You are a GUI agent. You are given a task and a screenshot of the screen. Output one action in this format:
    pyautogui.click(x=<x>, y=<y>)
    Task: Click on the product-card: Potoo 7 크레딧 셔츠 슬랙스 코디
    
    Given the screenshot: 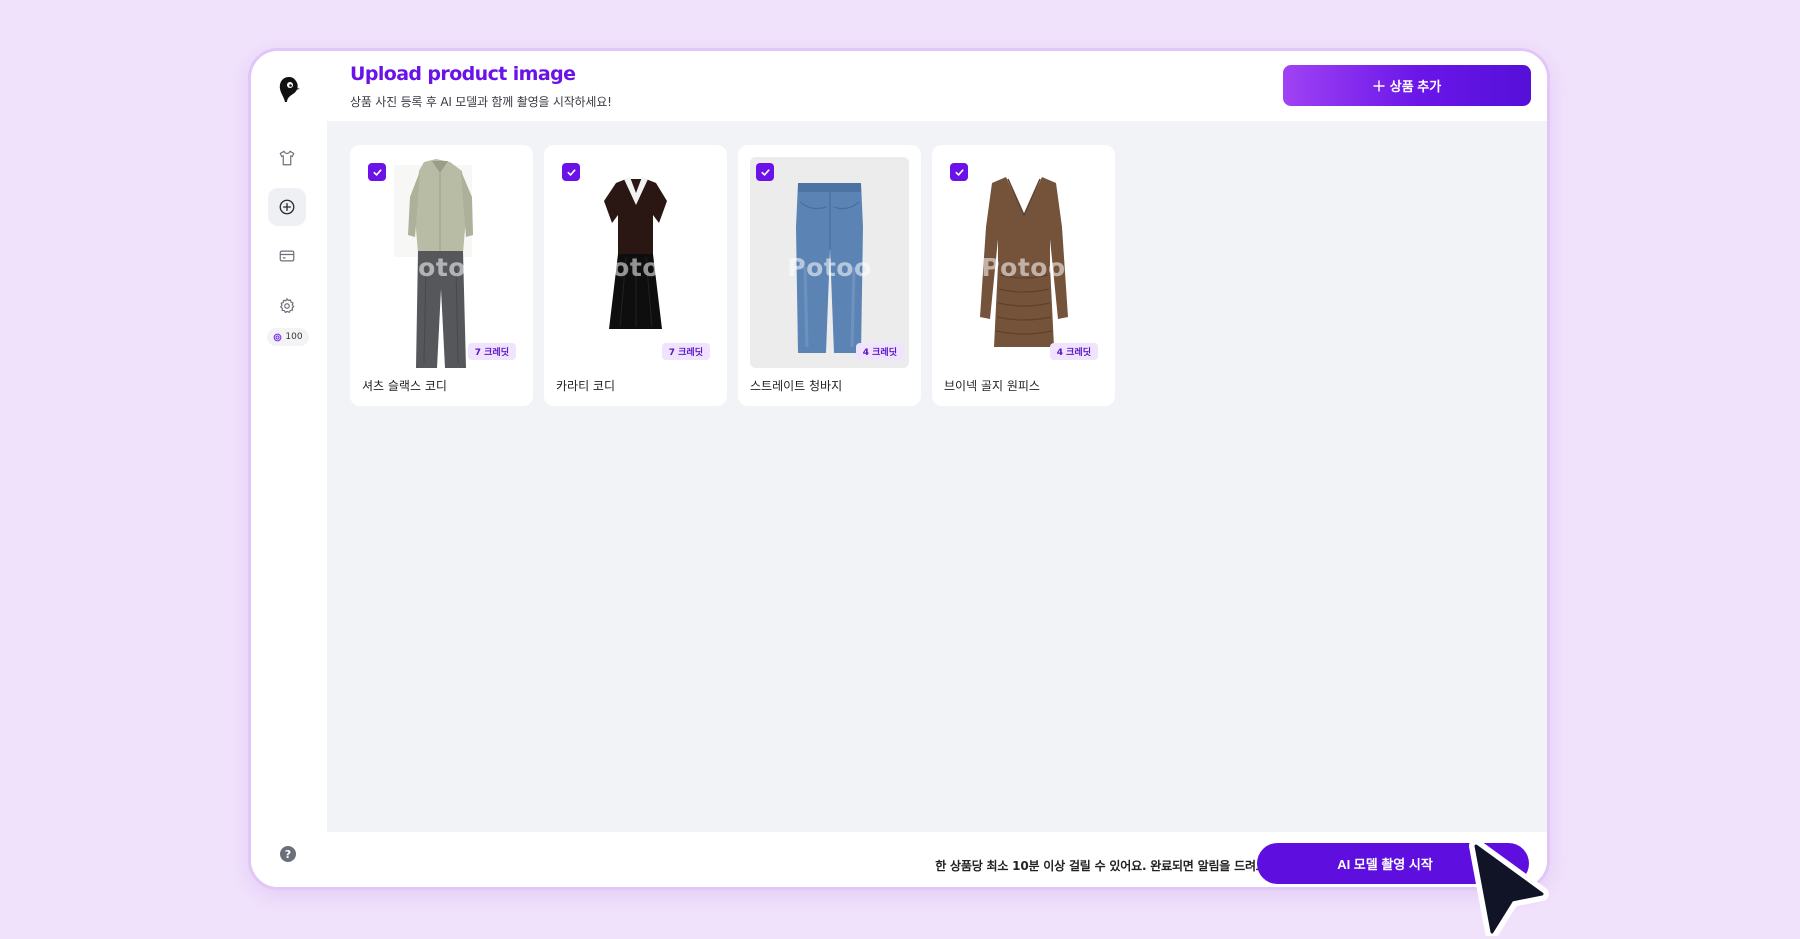 What is the action you would take?
    pyautogui.click(x=441, y=275)
    